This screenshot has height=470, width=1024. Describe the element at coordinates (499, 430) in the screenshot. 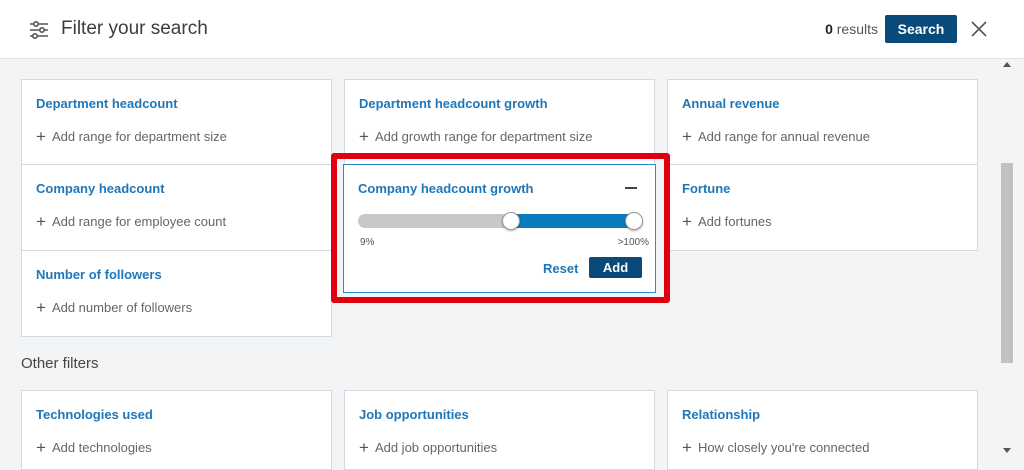

I see `filter-card-job-opportunities: Job opportunities + Add job opportunities` at that location.